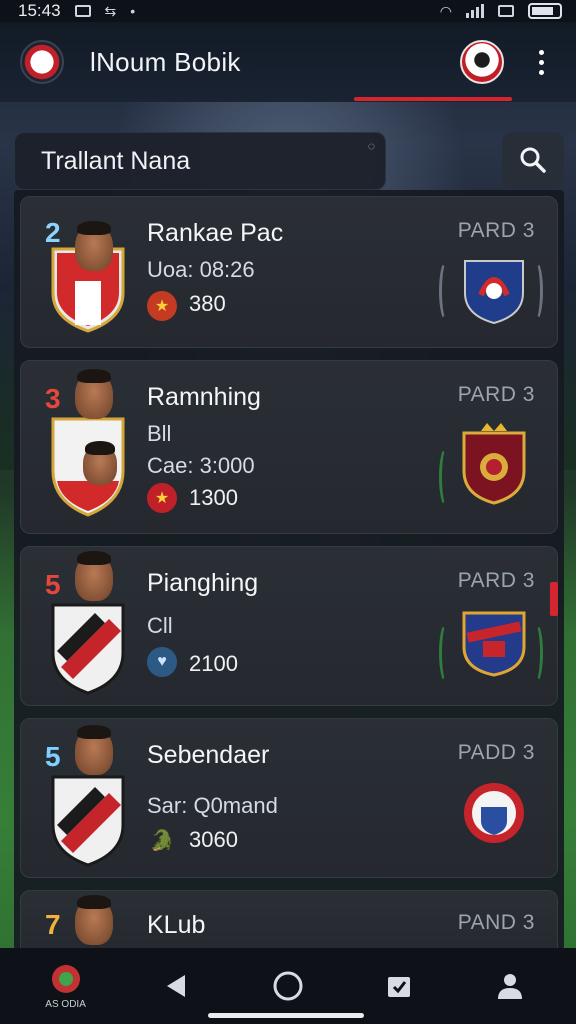  Describe the element at coordinates (208, 755) in the screenshot. I see `player-name: Sebendaer` at that location.